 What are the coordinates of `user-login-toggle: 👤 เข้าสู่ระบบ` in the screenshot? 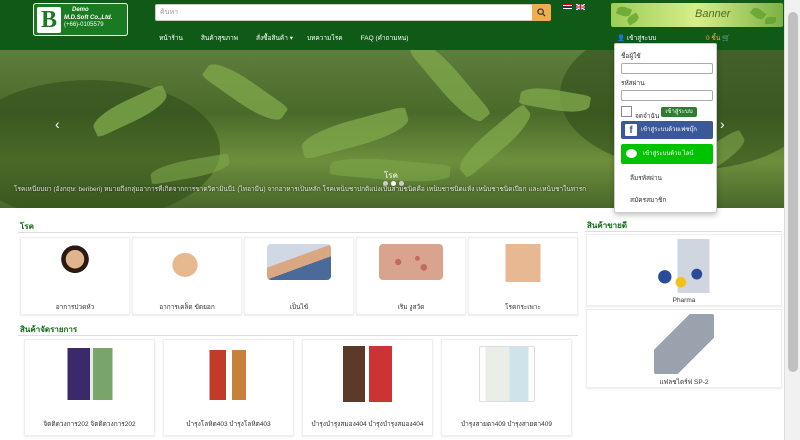 It's located at (636, 38).